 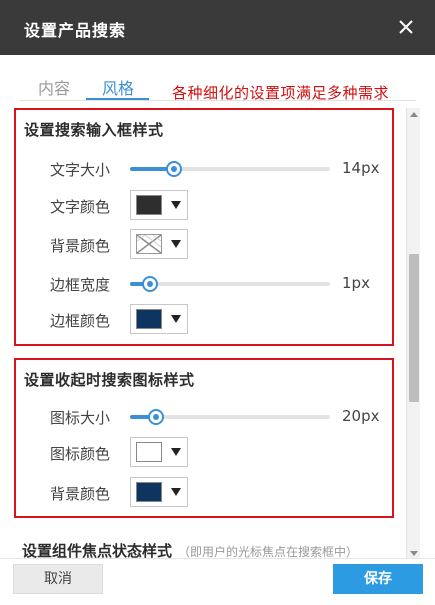 I want to click on close-icon, so click(x=406, y=27).